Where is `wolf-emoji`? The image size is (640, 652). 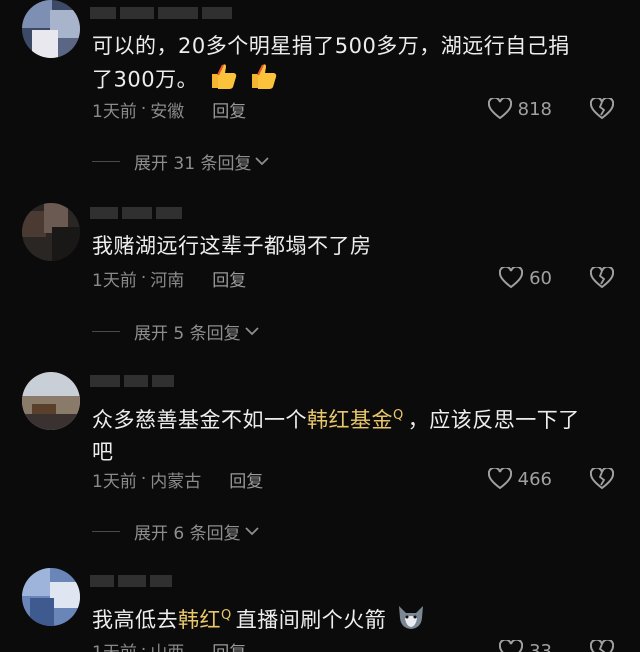
wolf-emoji is located at coordinates (411, 621).